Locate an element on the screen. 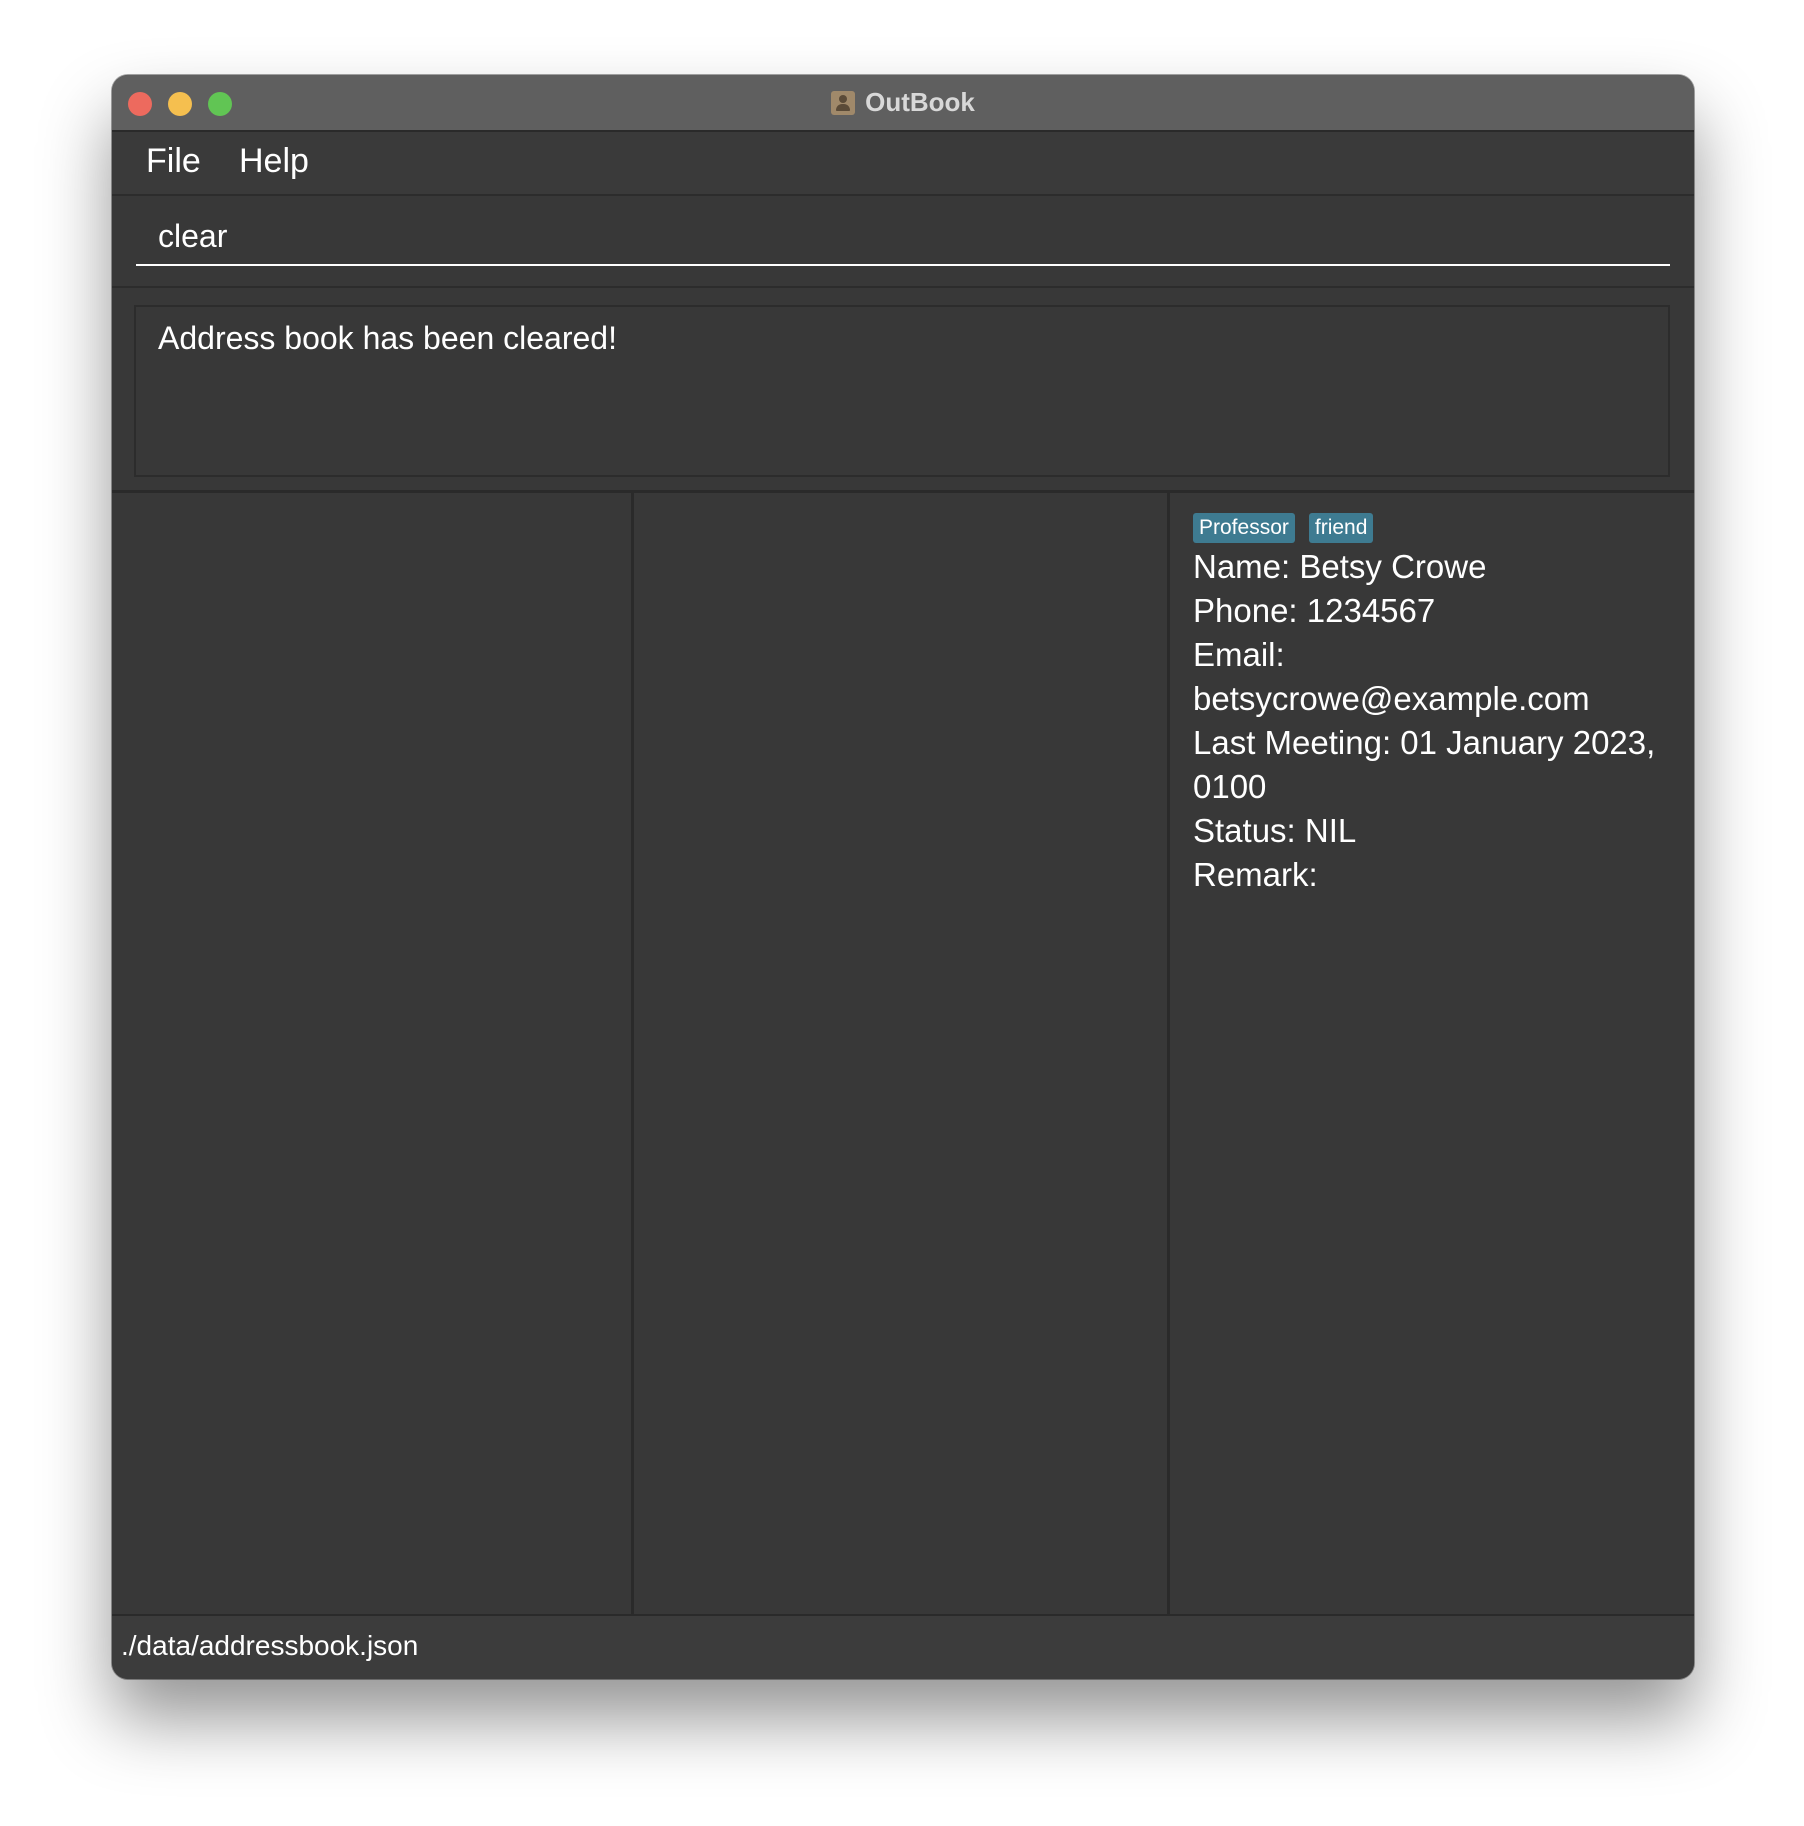  person-name: Name: Betsy Crowe is located at coordinates (1340, 566).